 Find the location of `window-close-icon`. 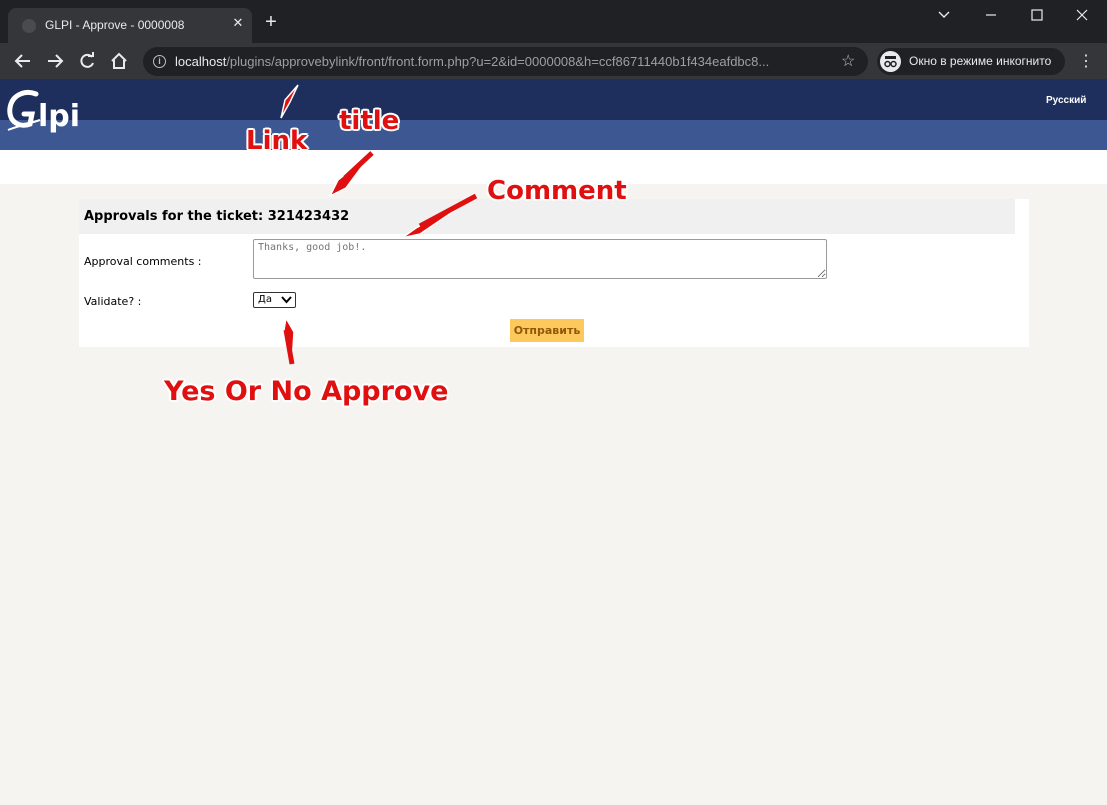

window-close-icon is located at coordinates (1084, 15).